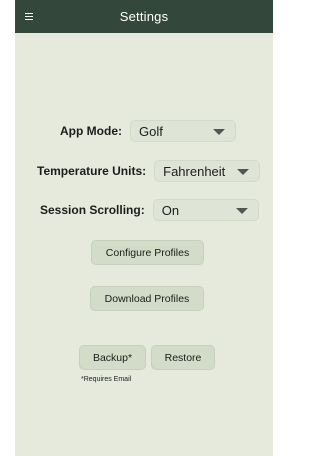 The width and height of the screenshot is (320, 456). I want to click on temperature-units-select: Fahrenheit, so click(207, 171).